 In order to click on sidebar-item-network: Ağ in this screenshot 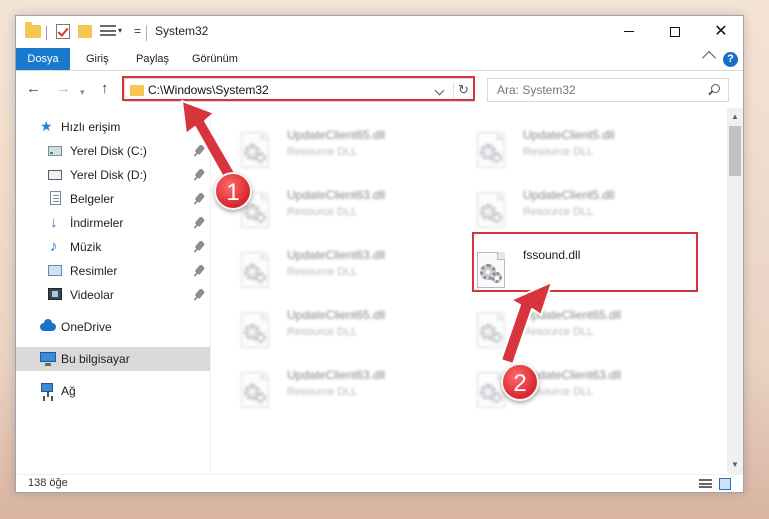, I will do `click(113, 391)`.